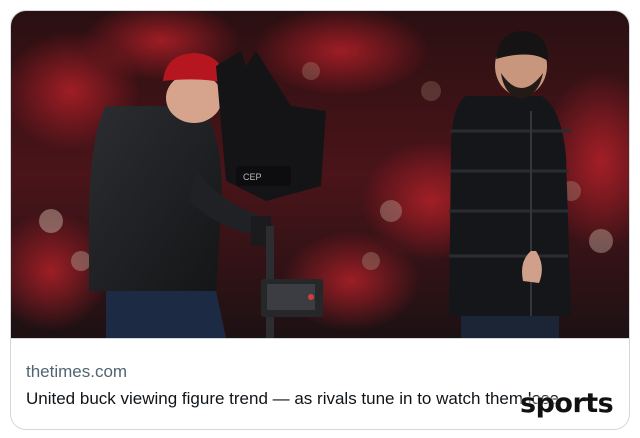  Describe the element at coordinates (567, 403) in the screenshot. I see `sports-watermark: sports` at that location.